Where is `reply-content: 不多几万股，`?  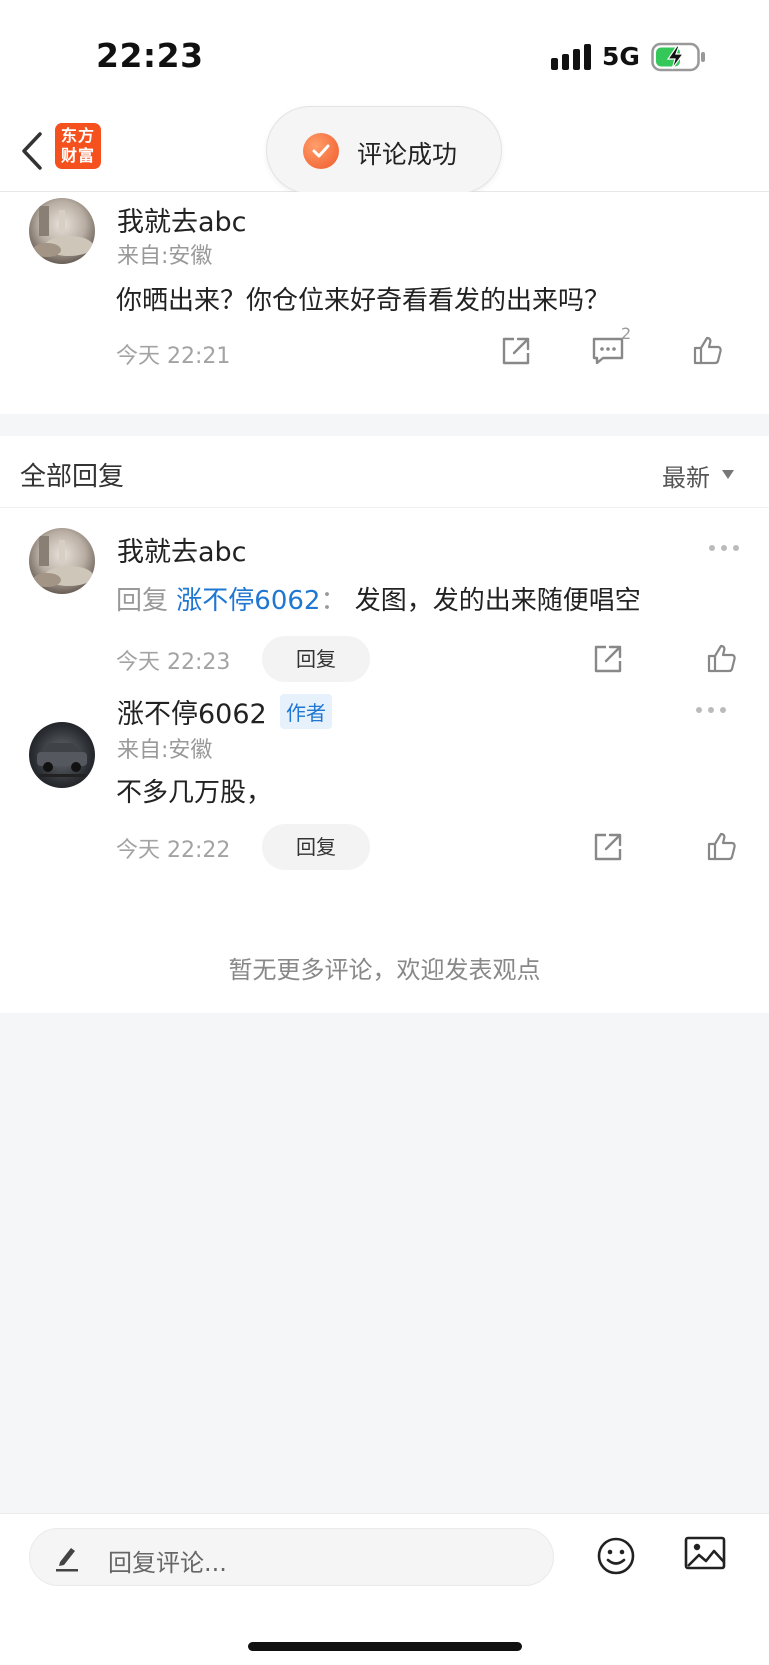
reply-content: 不多几万股， is located at coordinates (194, 793).